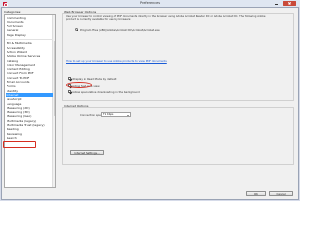 The height and width of the screenshot is (240, 320). What do you see at coordinates (116, 114) in the screenshot?
I see `connection-speed-select: T1 Kbps` at bounding box center [116, 114].